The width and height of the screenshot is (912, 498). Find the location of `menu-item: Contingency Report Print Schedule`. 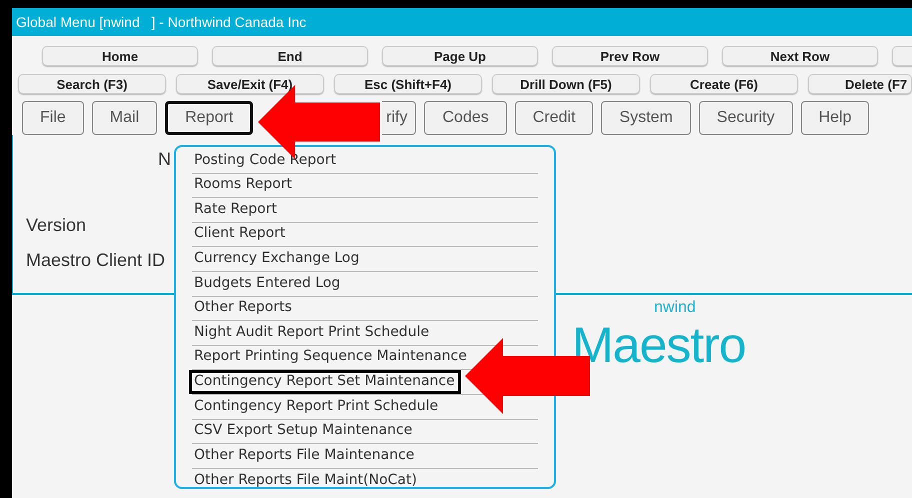

menu-item: Contingency Report Print Schedule is located at coordinates (316, 406).